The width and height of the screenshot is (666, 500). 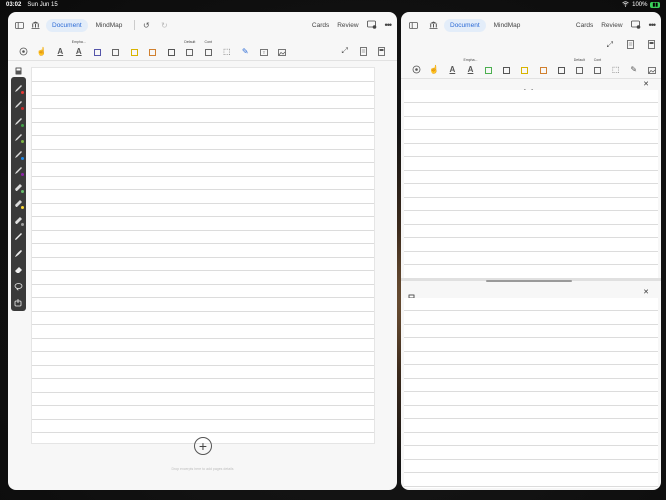 What do you see at coordinates (19, 187) in the screenshot?
I see `highlighter-green-icon` at bounding box center [19, 187].